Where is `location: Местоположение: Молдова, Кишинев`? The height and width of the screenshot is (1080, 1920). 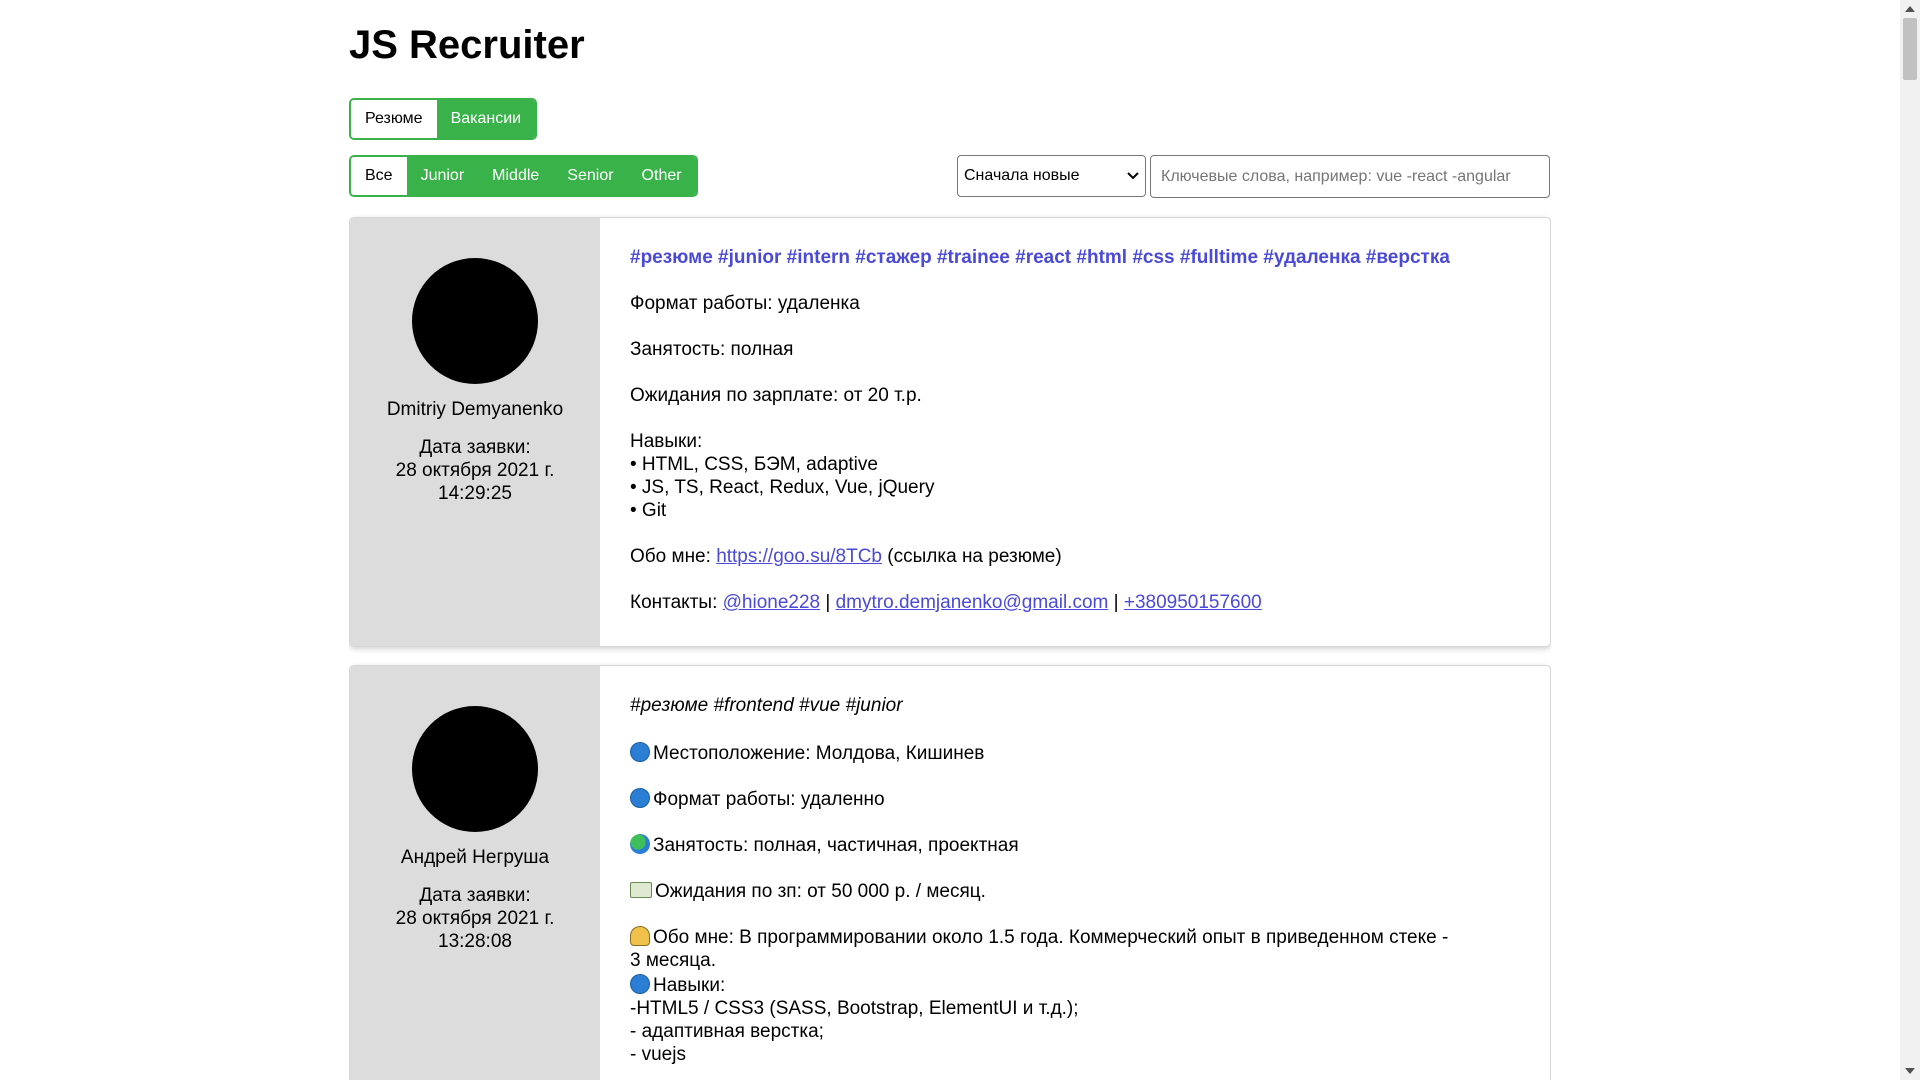
location: Местоположение: Молдова, Кишинев is located at coordinates (1075, 753).